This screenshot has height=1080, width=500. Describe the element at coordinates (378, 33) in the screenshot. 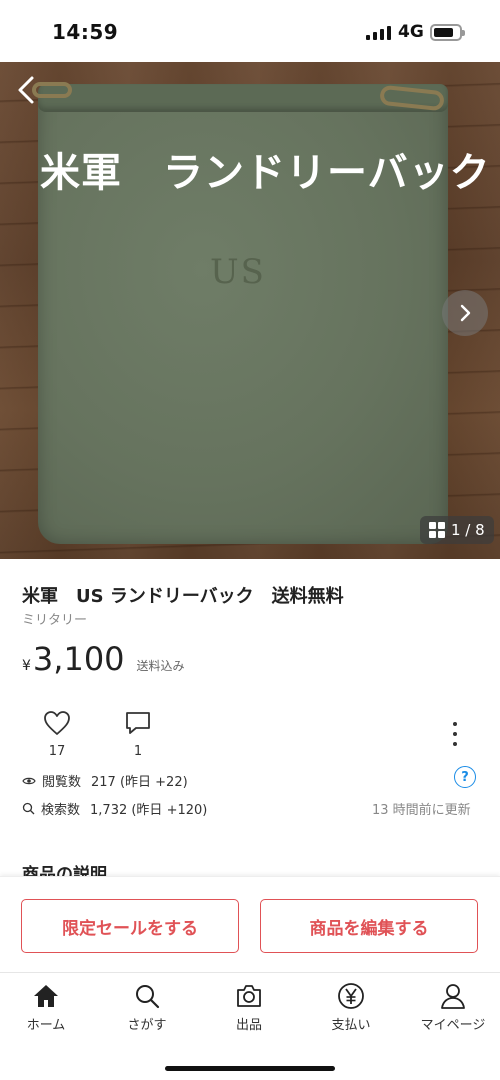

I see `signal-icon` at that location.